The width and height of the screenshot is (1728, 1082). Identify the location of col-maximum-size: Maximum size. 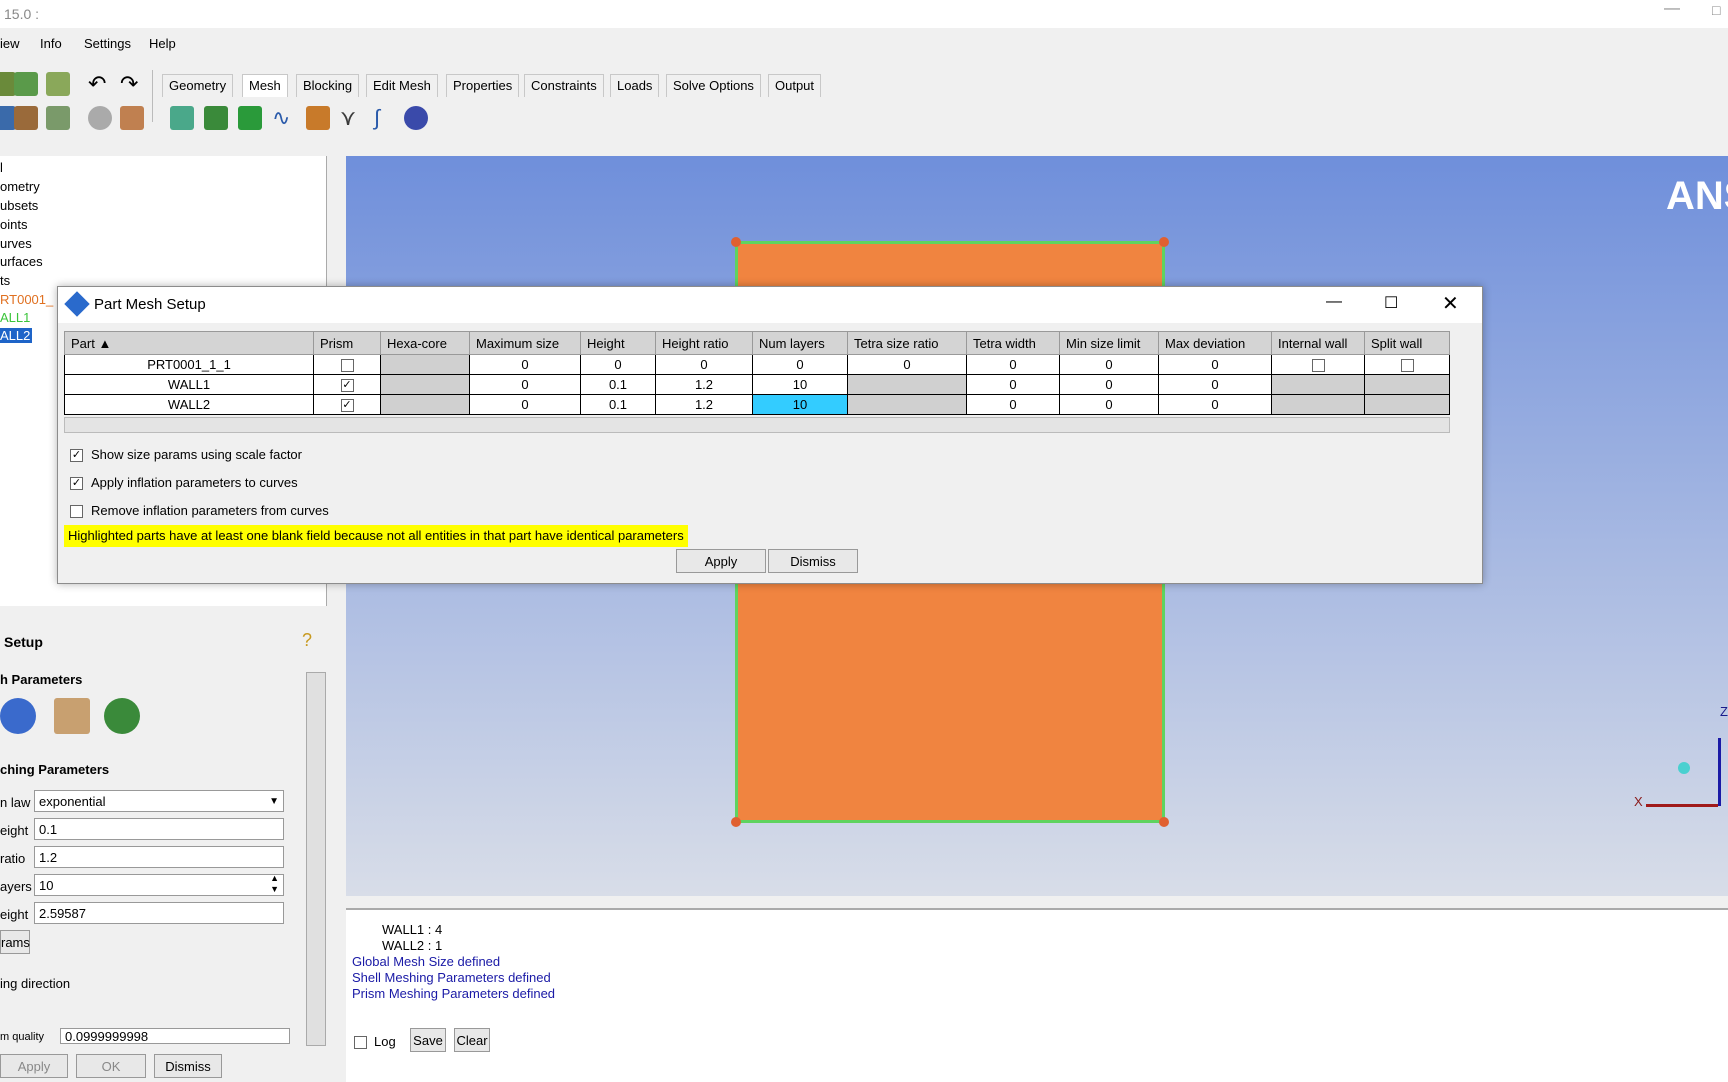
(525, 343).